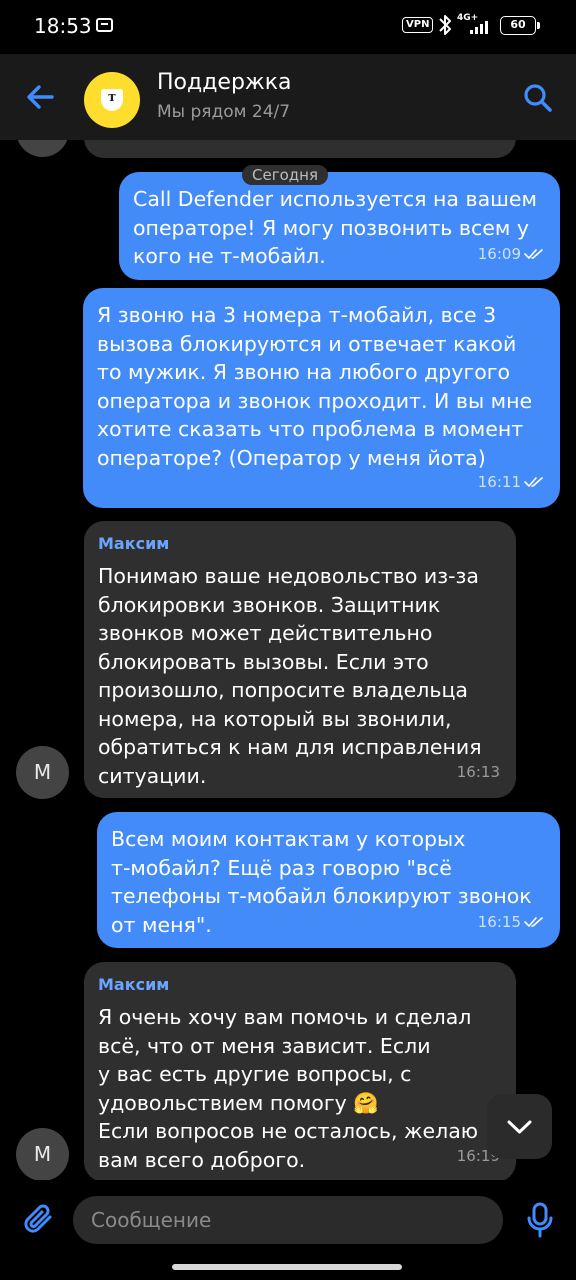 Image resolution: width=576 pixels, height=1280 pixels. I want to click on status-bar: 18:53 VPN 4G+ 60, so click(288, 27).